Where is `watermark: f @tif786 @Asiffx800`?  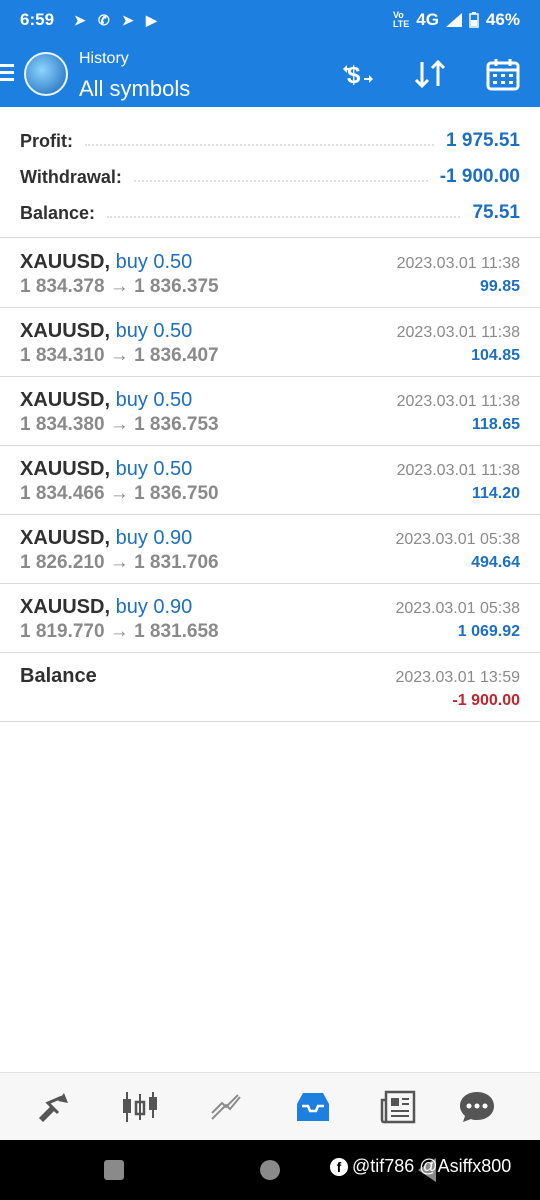 watermark: f @tif786 @Asiffx800 is located at coordinates (420, 1166).